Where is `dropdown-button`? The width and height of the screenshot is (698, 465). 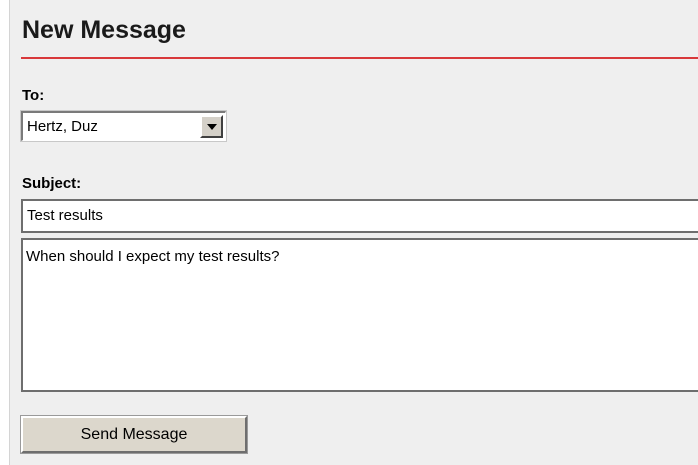 dropdown-button is located at coordinates (211, 126).